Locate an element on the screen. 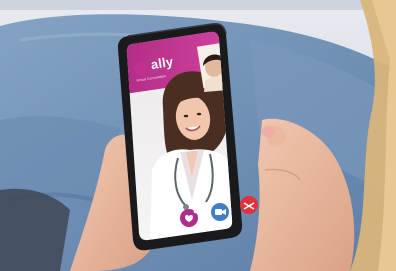 The height and width of the screenshot is (271, 396). end-call-button is located at coordinates (249, 205).